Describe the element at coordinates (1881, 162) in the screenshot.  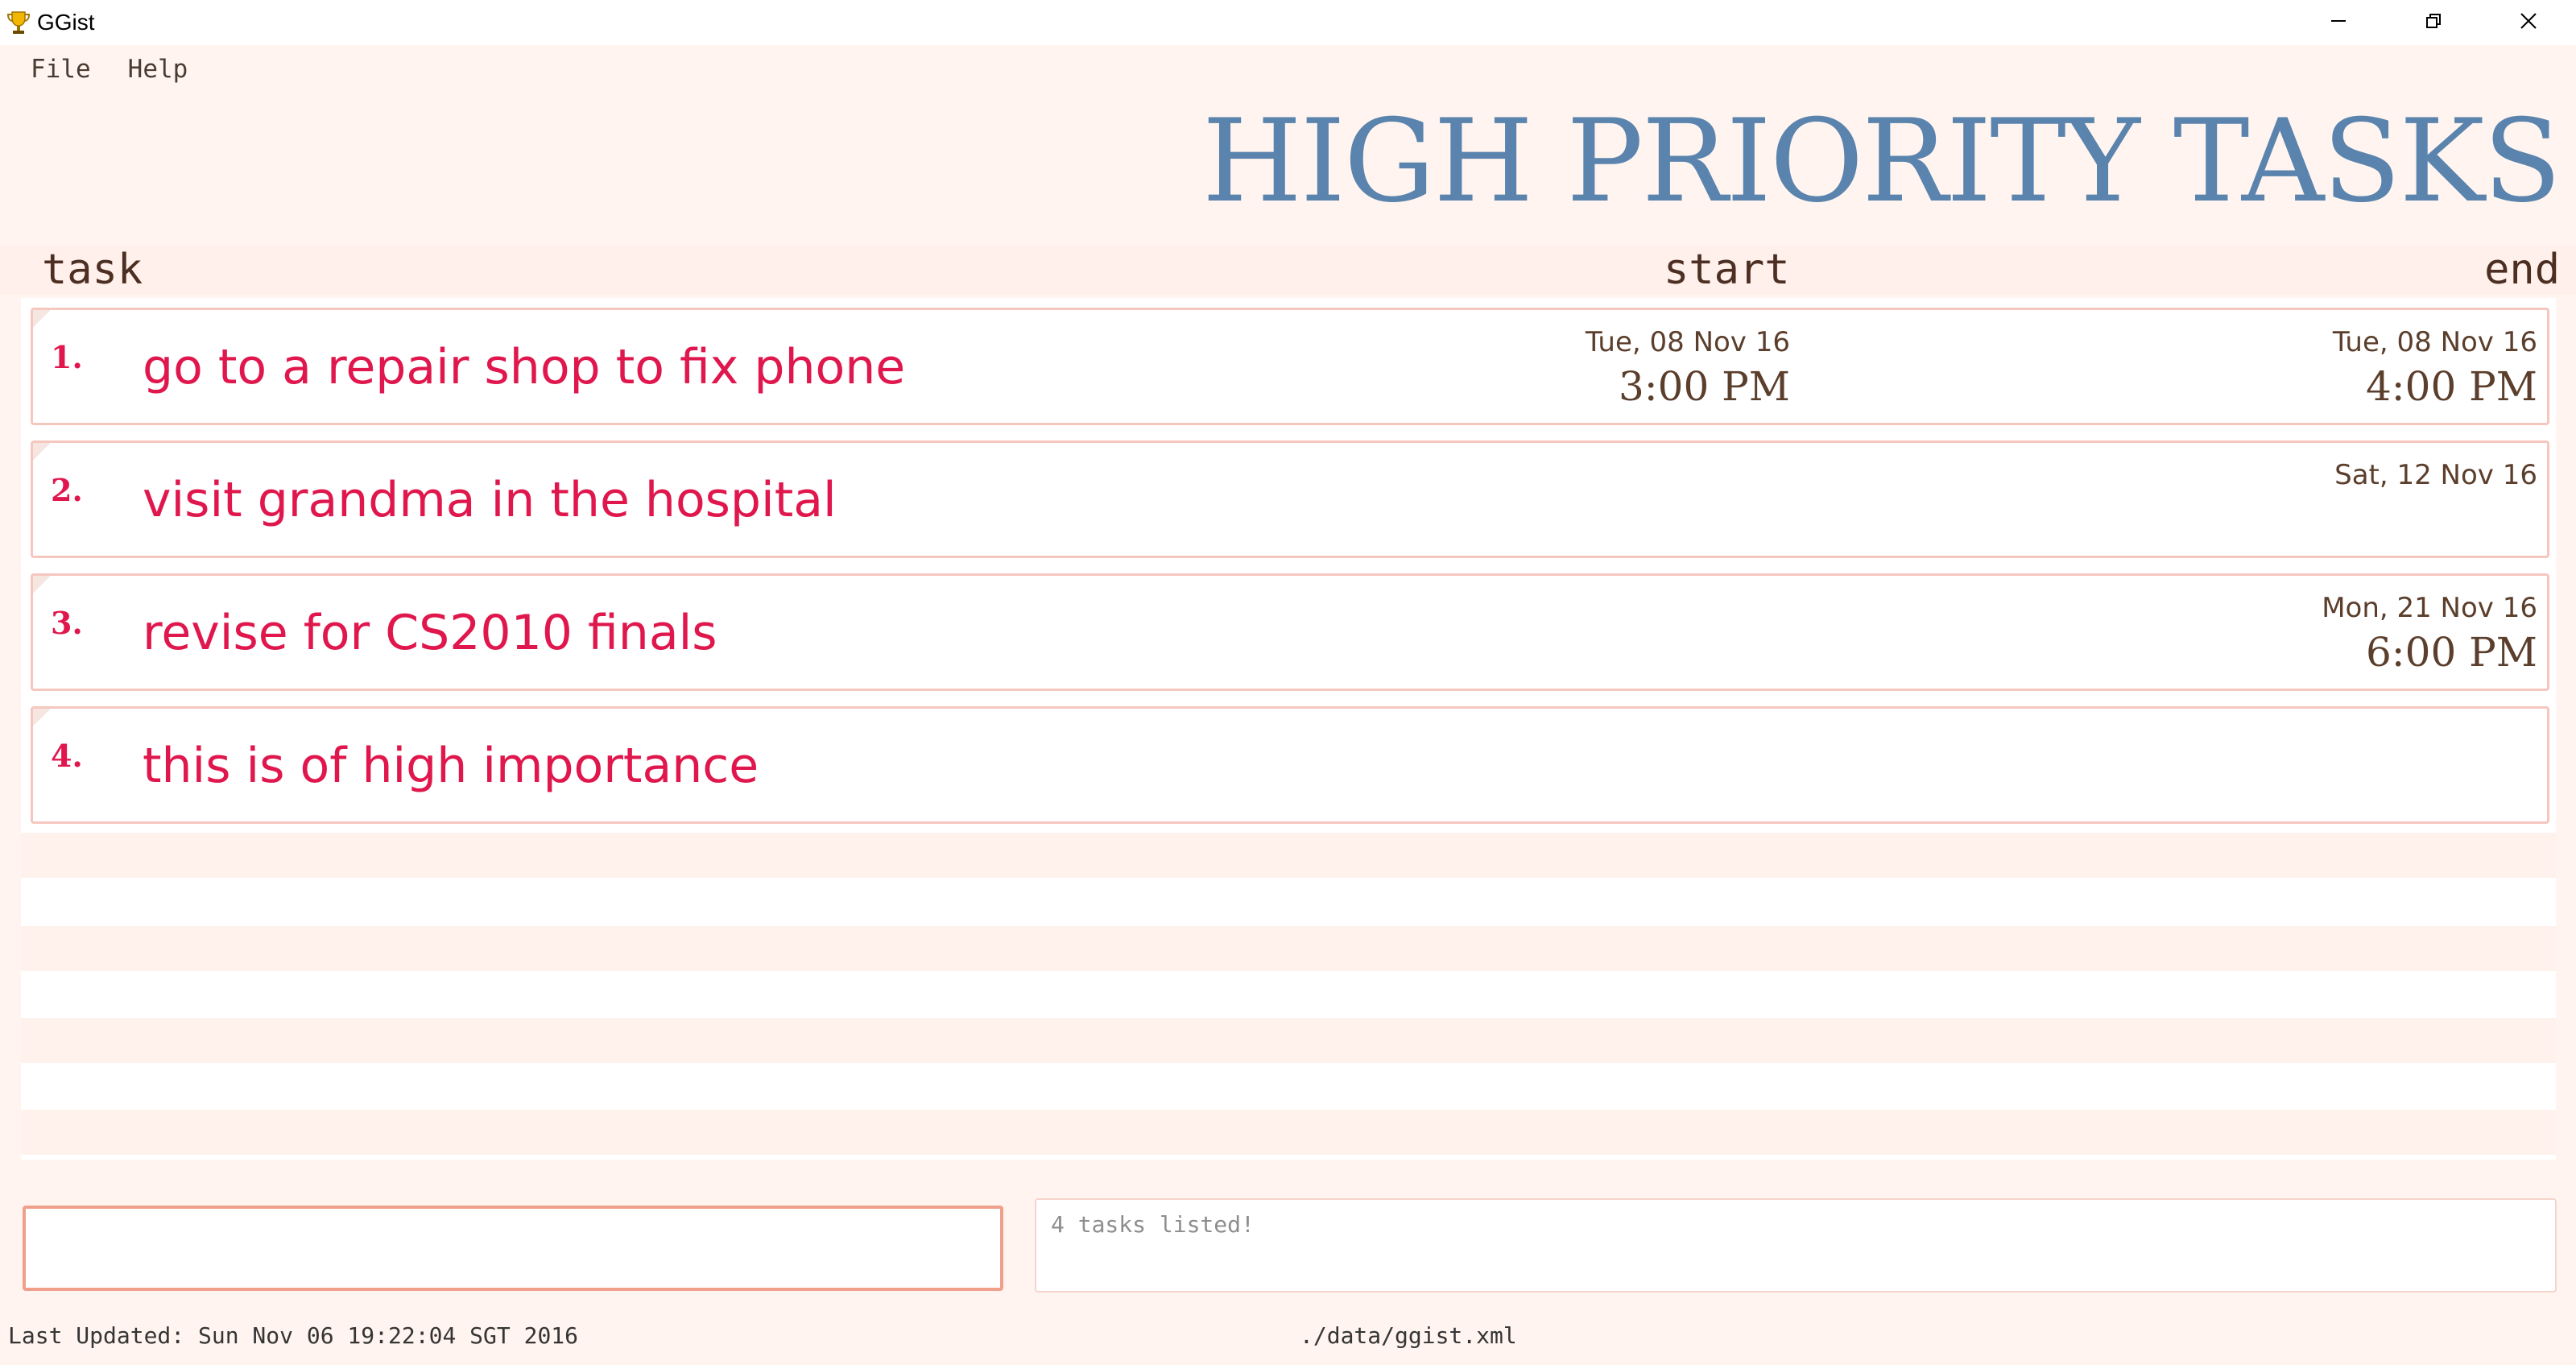
I see `page-title: HIGH PRIORITY TASKS` at that location.